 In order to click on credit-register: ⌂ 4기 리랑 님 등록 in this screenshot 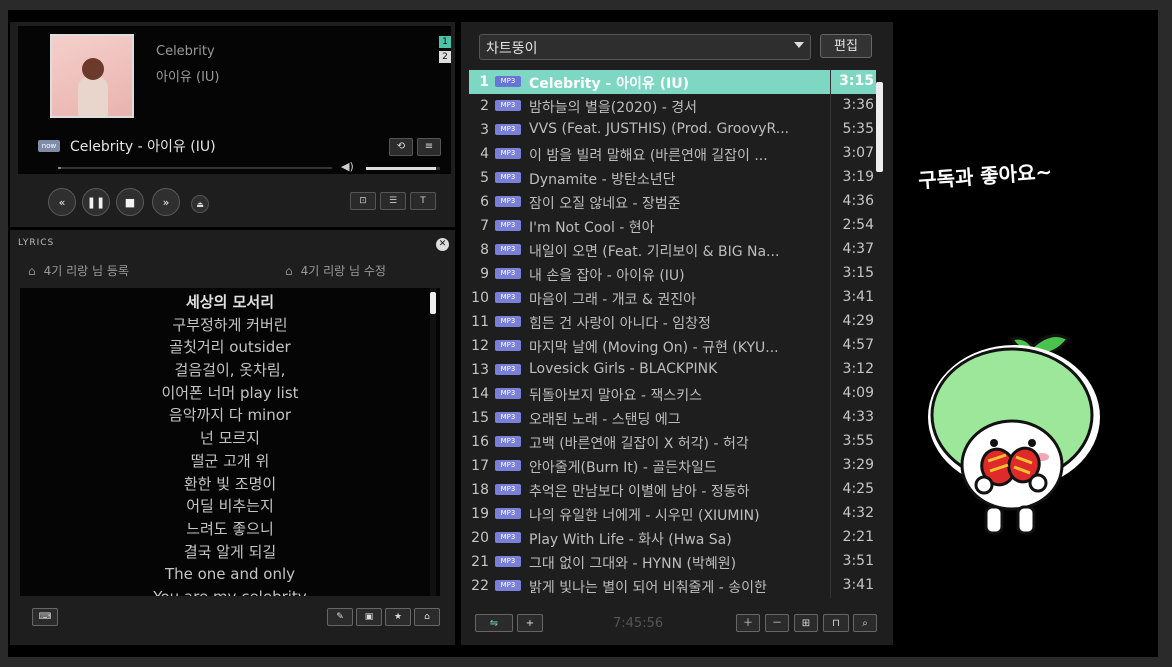, I will do `click(78, 270)`.